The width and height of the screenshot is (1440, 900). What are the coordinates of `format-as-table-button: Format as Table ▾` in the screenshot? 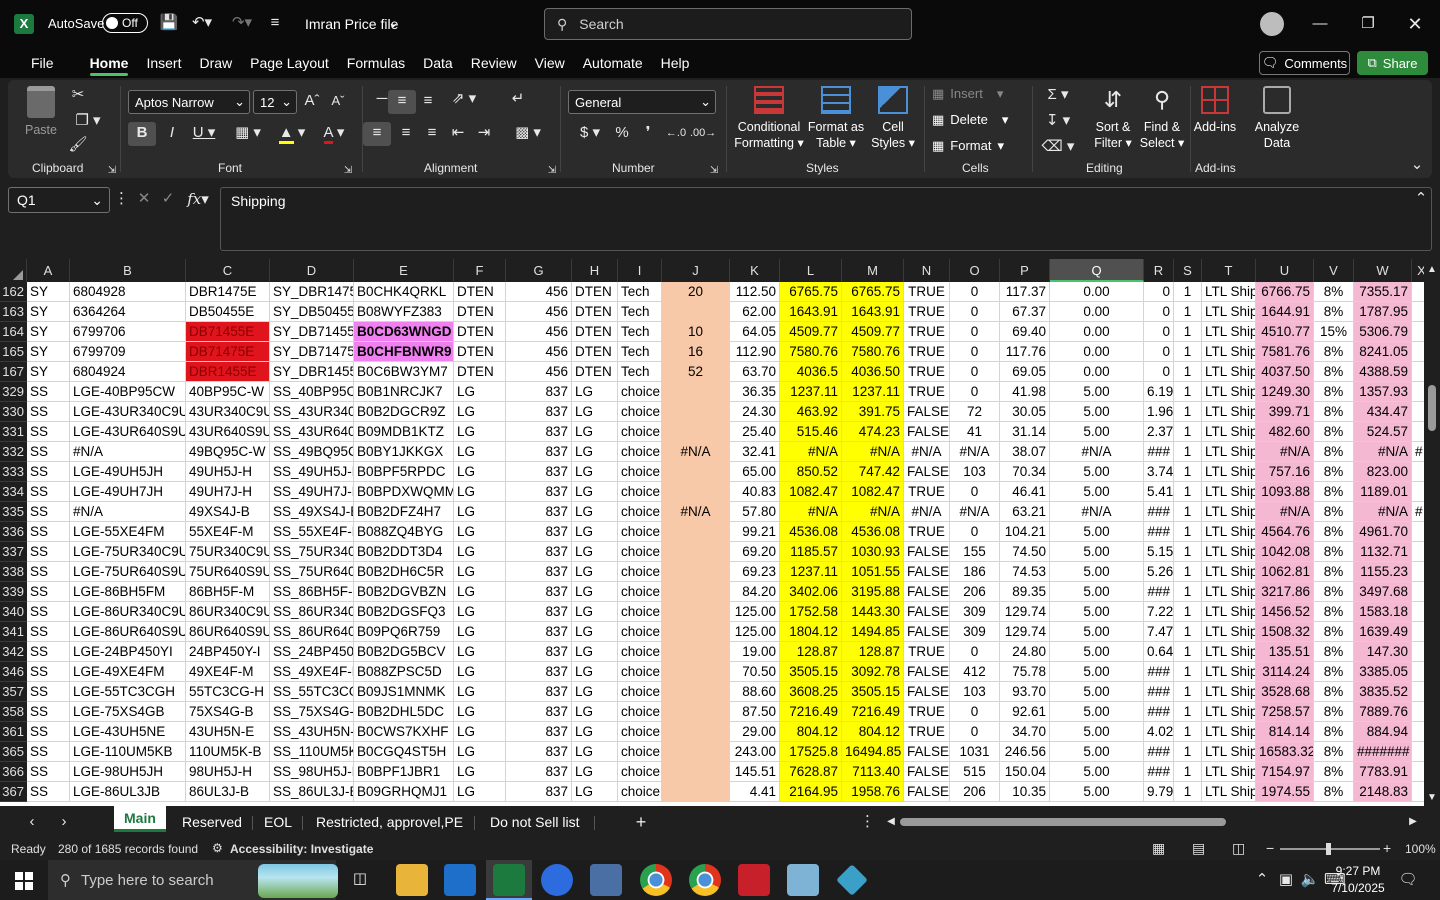 It's located at (836, 122).